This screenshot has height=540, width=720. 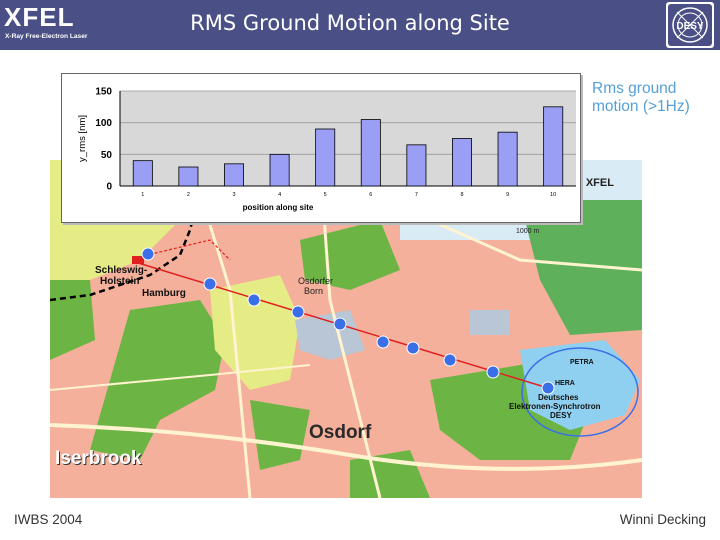 I want to click on y-tick-label: 0, so click(x=109, y=187).